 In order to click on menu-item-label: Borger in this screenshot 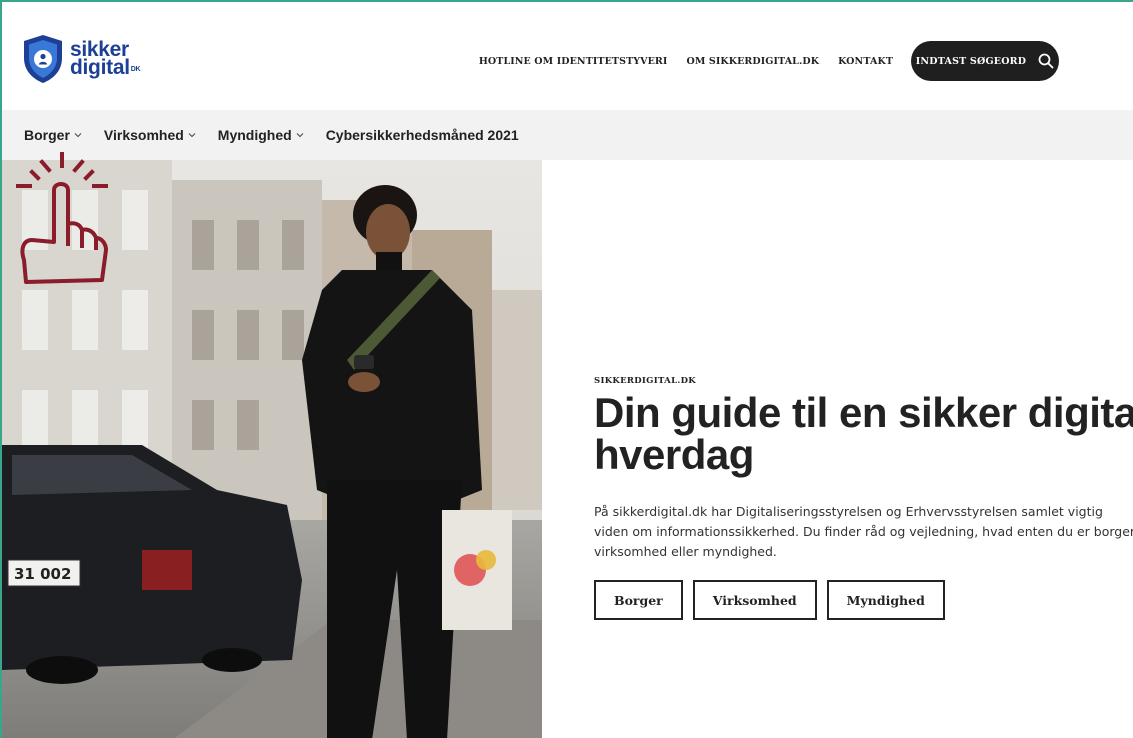, I will do `click(47, 135)`.